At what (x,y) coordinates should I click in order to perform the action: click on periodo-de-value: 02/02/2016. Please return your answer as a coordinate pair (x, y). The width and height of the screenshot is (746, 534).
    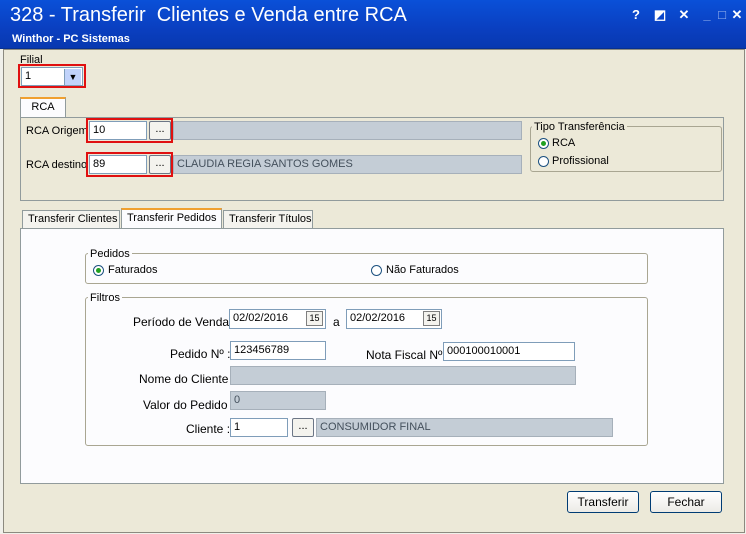
    Looking at the image, I should click on (261, 318).